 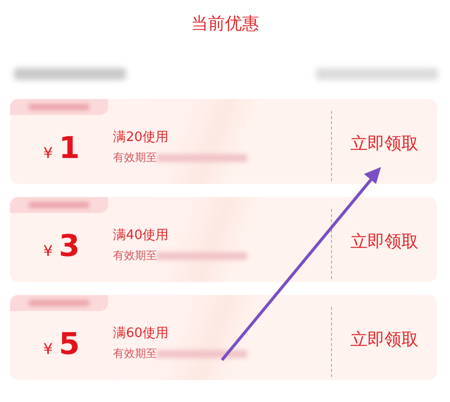 What do you see at coordinates (141, 137) in the screenshot?
I see `coupon-condition: 满20使用` at bounding box center [141, 137].